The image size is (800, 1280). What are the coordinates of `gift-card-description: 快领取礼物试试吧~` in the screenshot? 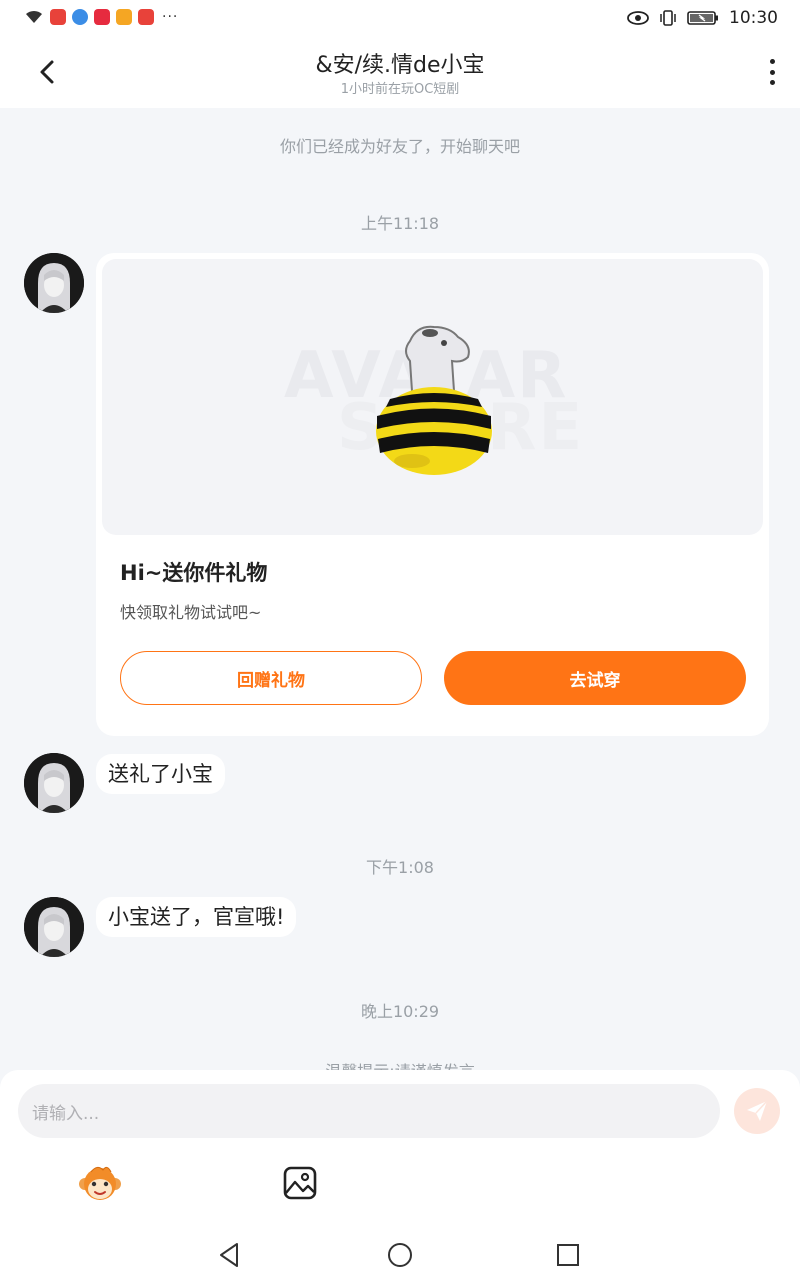 It's located at (191, 612).